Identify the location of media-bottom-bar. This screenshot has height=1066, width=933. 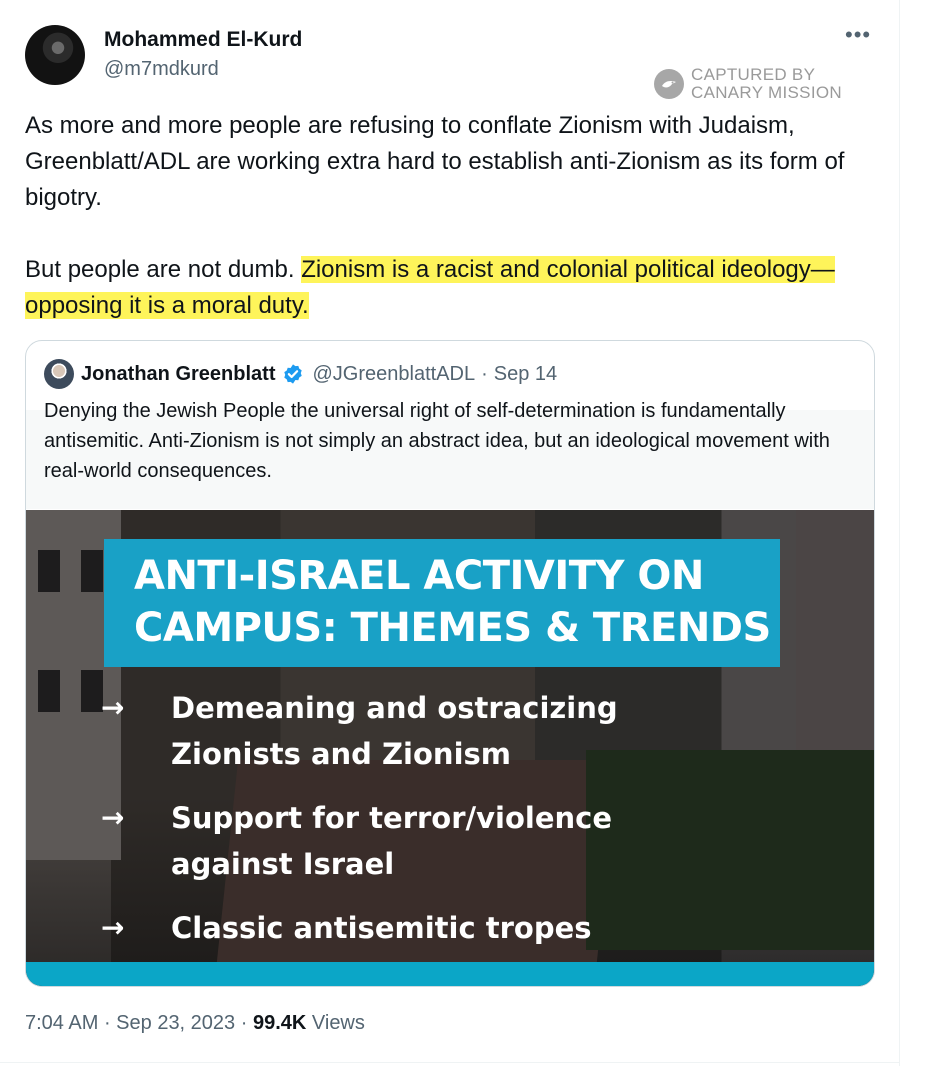
(450, 974).